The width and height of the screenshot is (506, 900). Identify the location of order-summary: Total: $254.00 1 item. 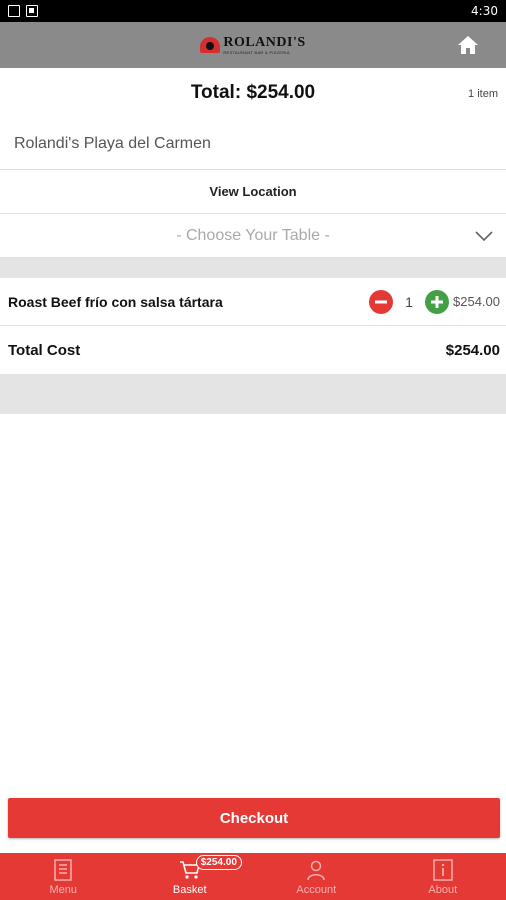
(253, 93).